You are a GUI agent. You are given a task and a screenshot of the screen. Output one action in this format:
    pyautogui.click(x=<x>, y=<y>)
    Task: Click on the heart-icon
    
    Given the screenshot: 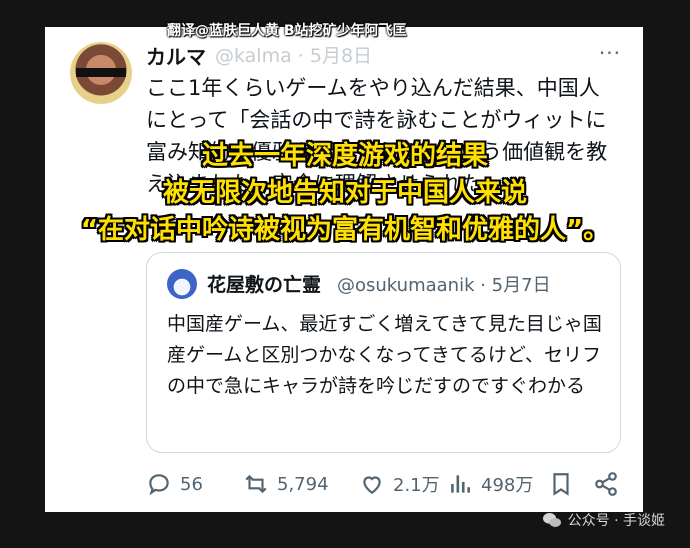 What is the action you would take?
    pyautogui.click(x=372, y=485)
    